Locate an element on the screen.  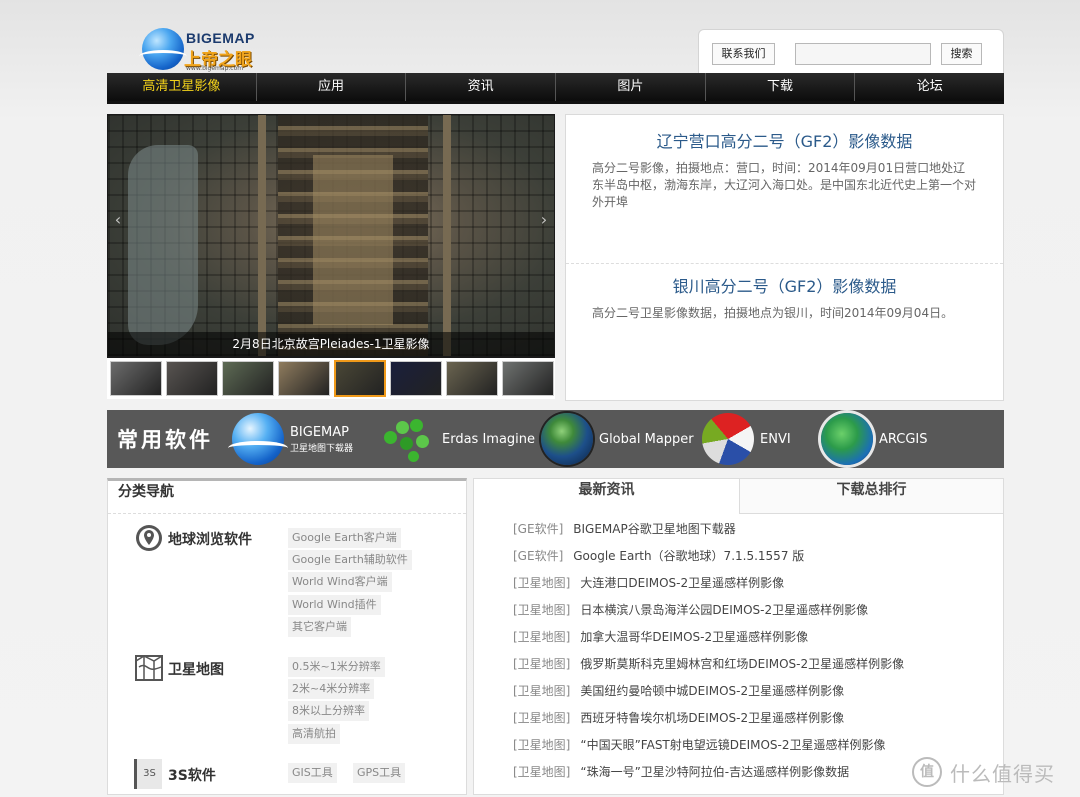
main-nav: 高清卫星影像 应用 资讯 图片 下载 论坛 is located at coordinates (555, 88).